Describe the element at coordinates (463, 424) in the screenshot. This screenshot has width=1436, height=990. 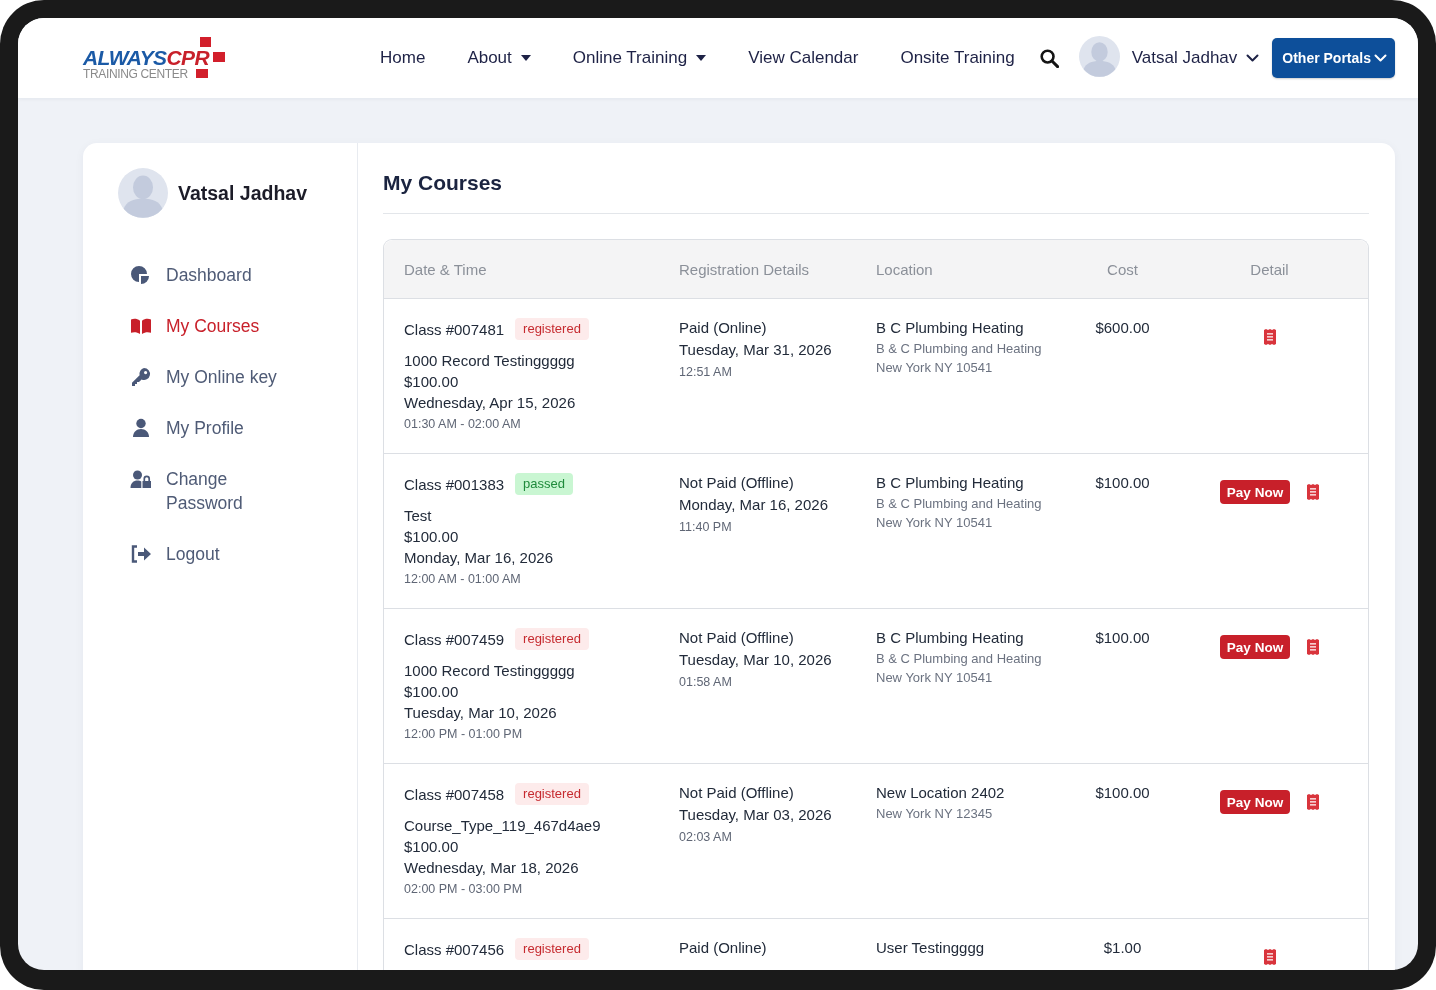
I see `class-time: 01:30 AM - 02:00 AM` at that location.